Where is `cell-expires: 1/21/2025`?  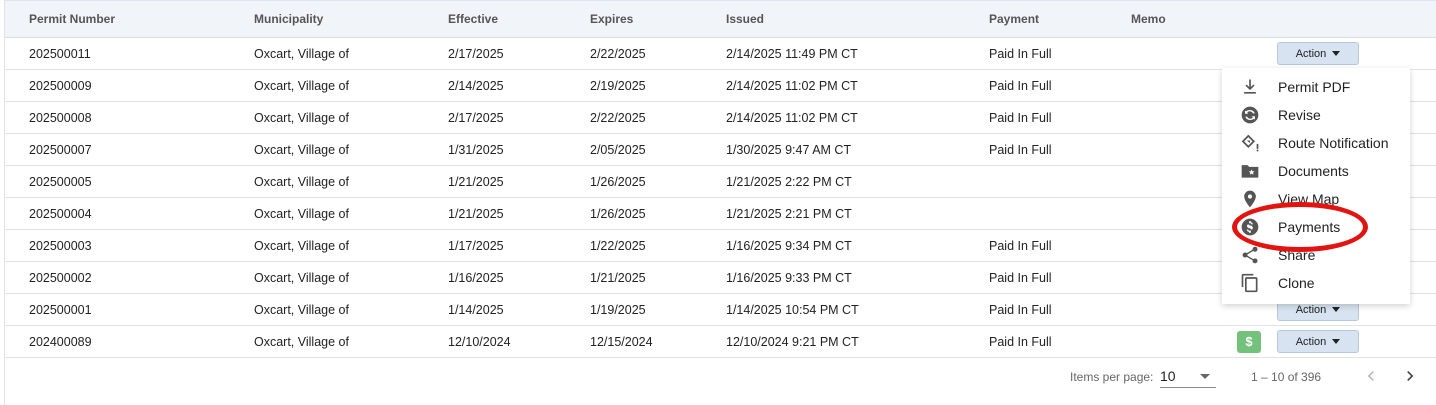 cell-expires: 1/21/2025 is located at coordinates (634, 277).